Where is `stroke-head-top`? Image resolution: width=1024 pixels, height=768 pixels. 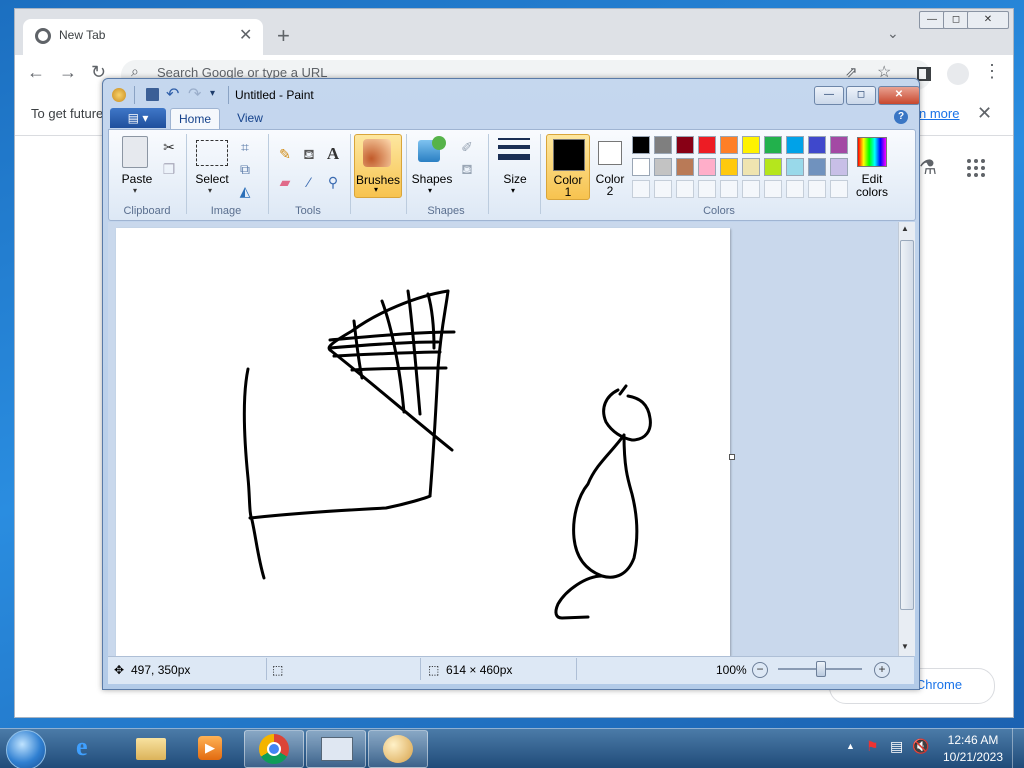 stroke-head-top is located at coordinates (623, 390).